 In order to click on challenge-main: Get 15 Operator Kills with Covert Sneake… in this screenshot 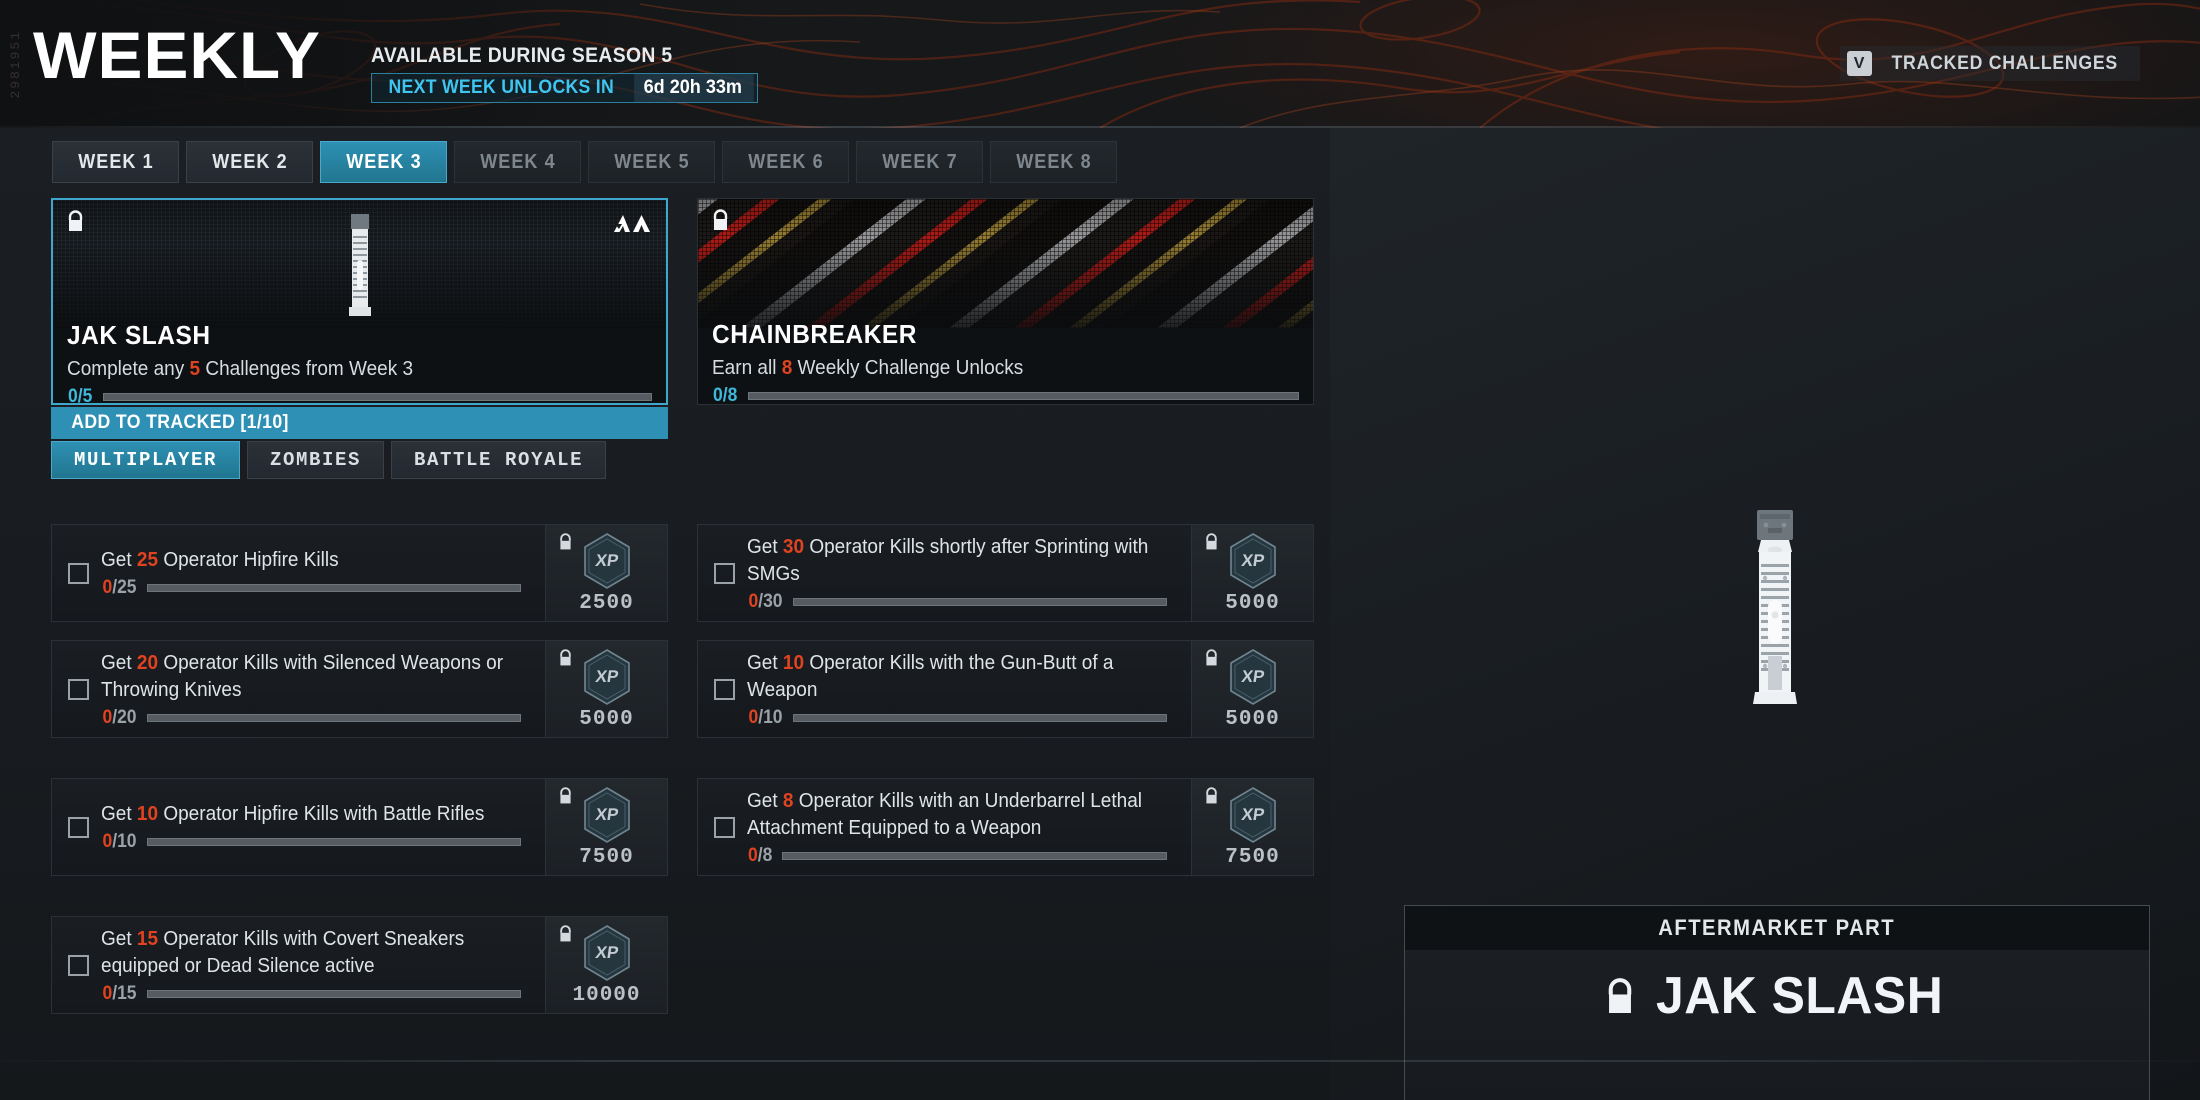, I will do `click(298, 965)`.